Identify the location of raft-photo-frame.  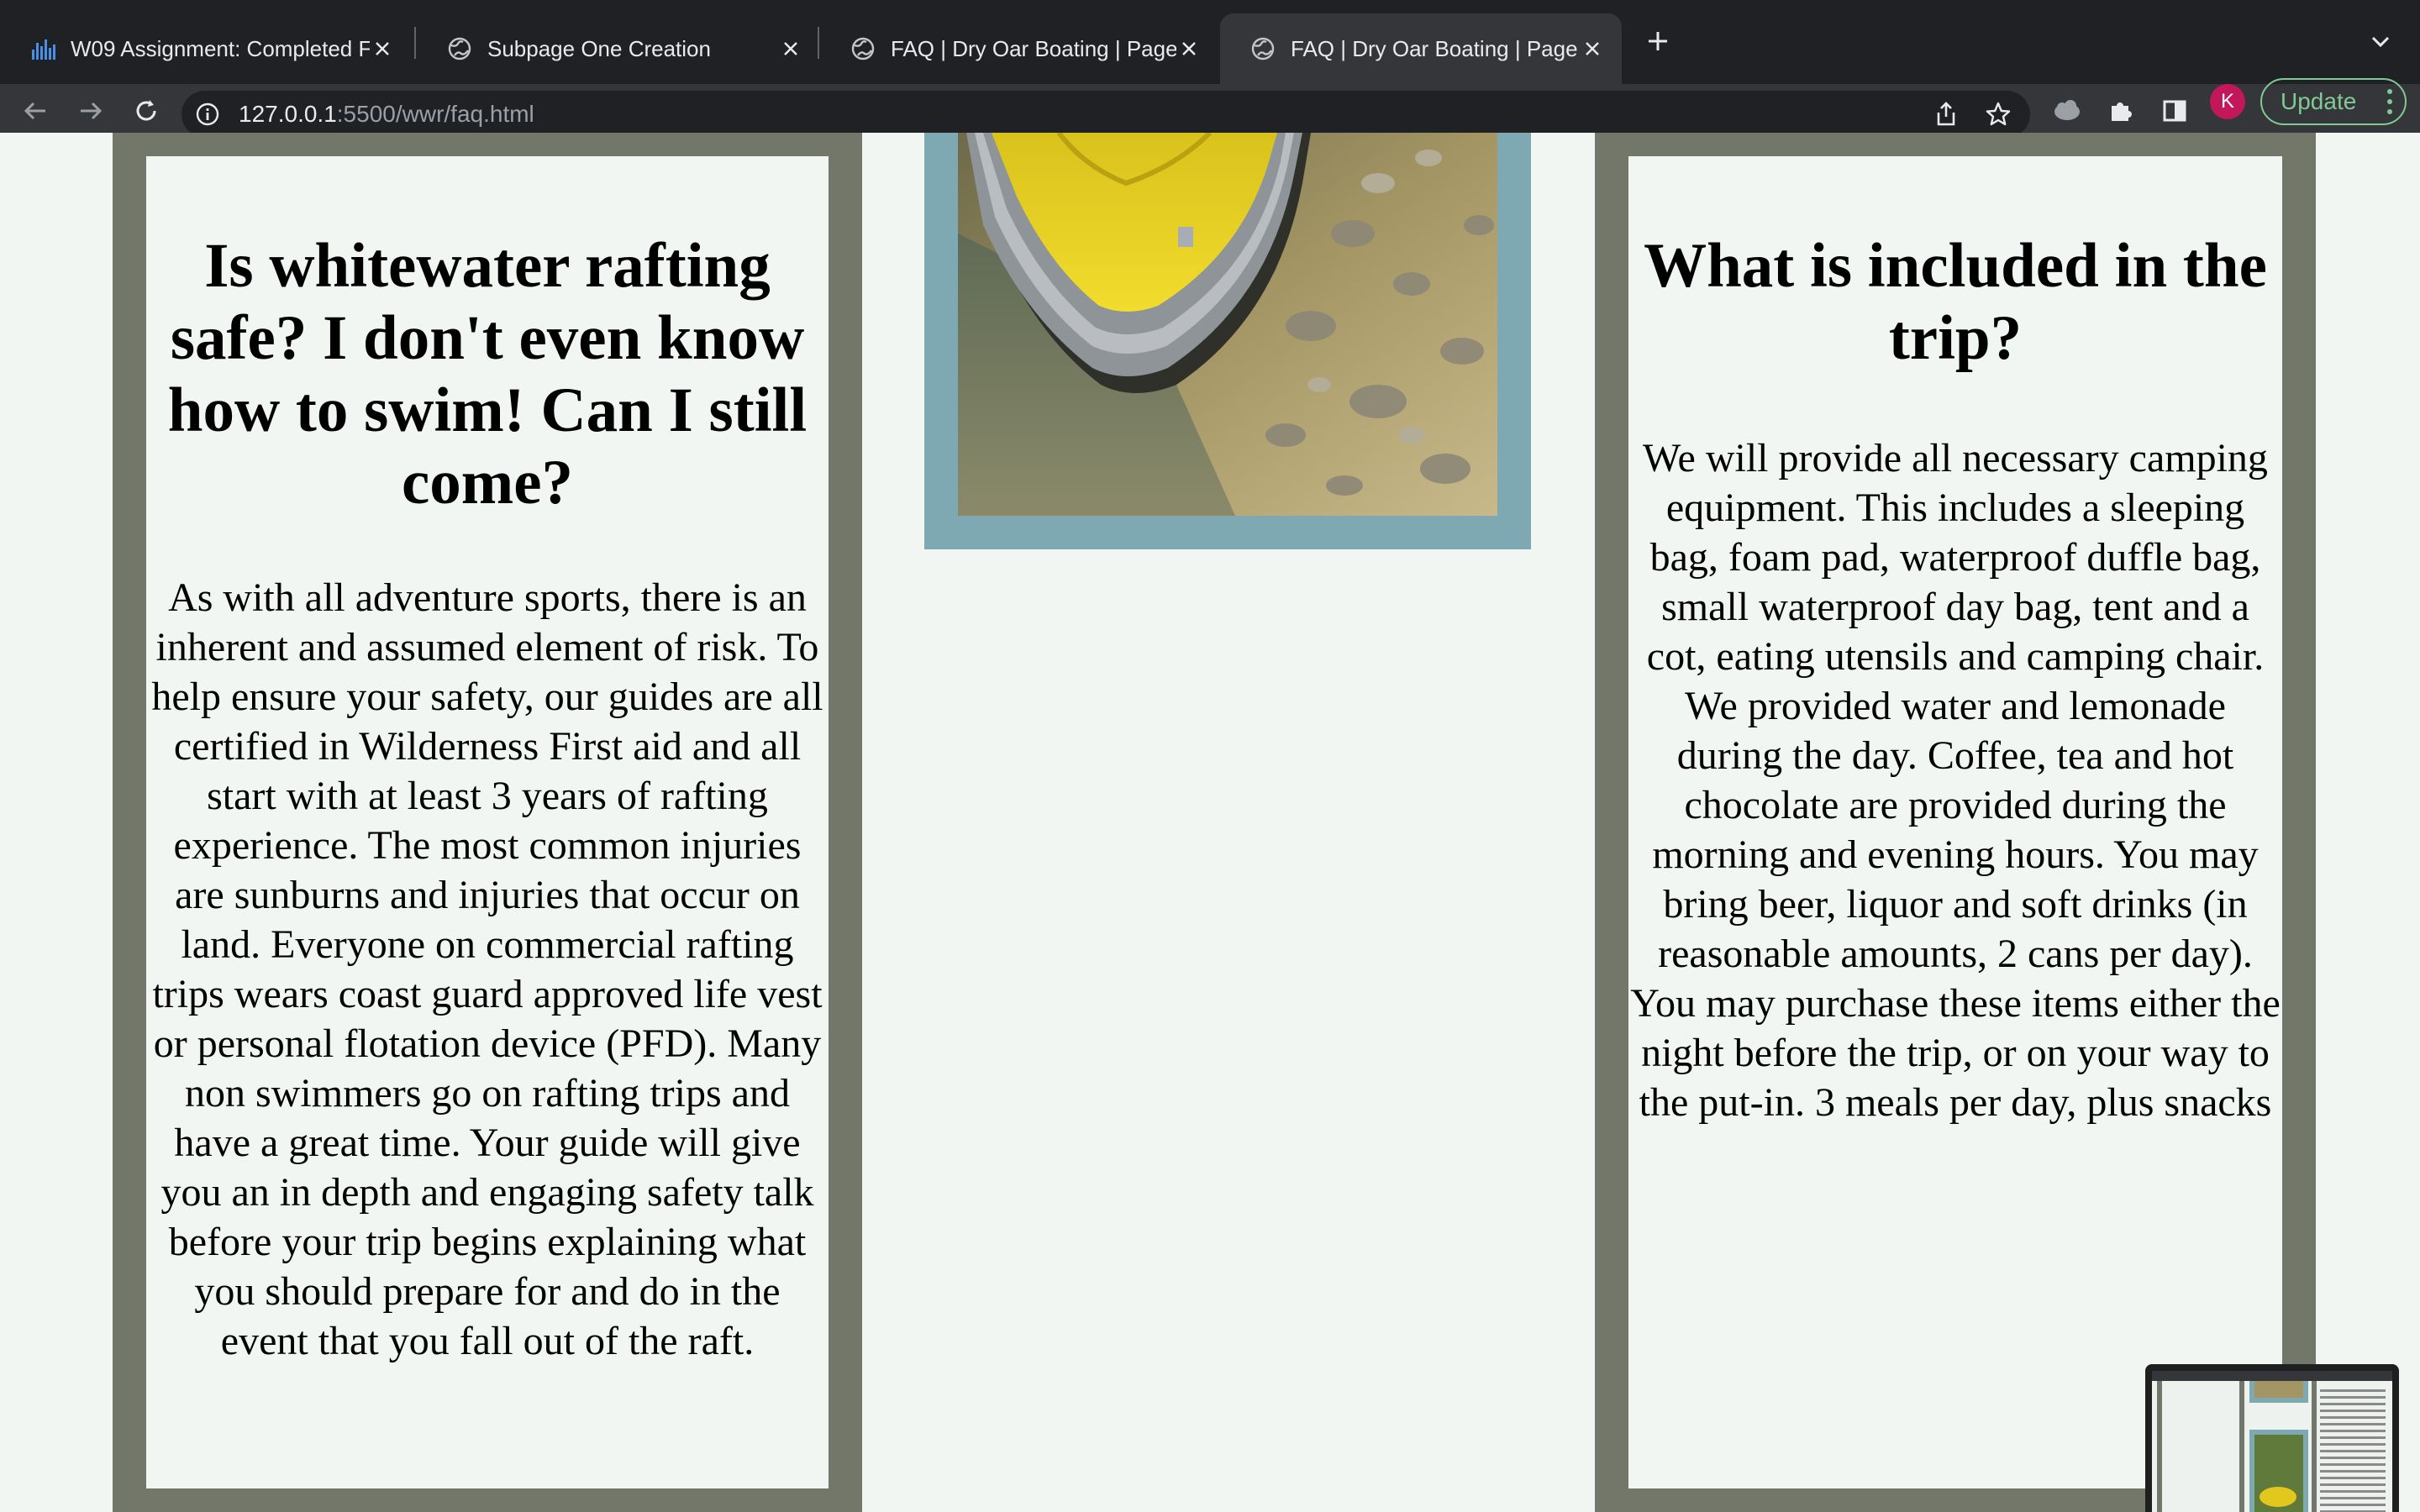
(1227, 341).